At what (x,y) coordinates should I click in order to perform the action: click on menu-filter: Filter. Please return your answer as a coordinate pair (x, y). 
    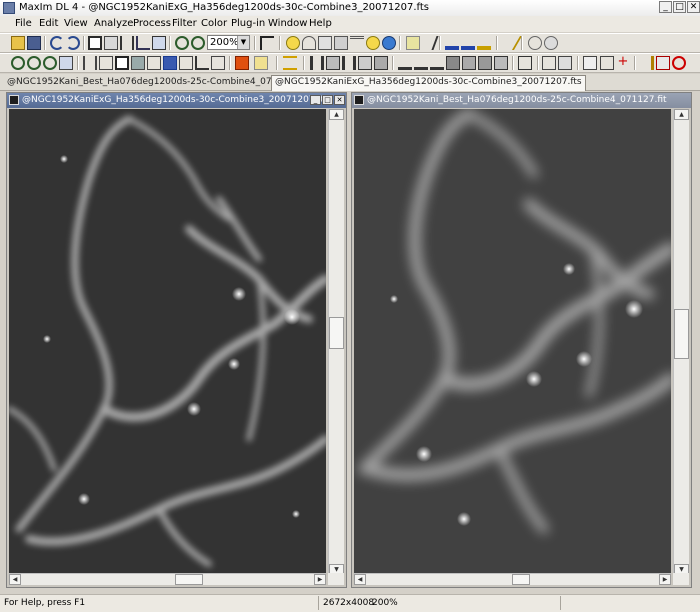
    Looking at the image, I should click on (184, 23).